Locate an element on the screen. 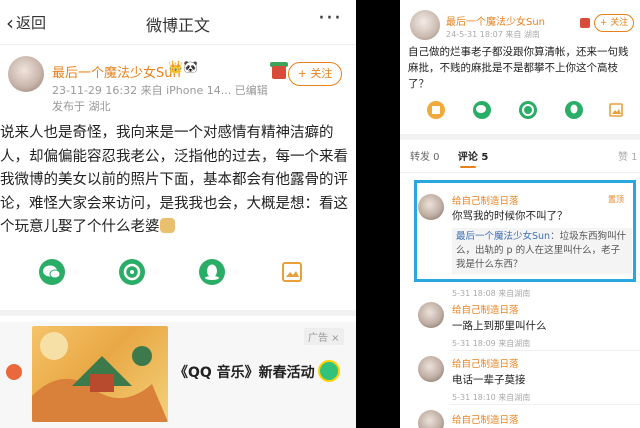 The width and height of the screenshot is (640, 428). ad-title: 《QQ 音乐》新春活动 is located at coordinates (244, 372).